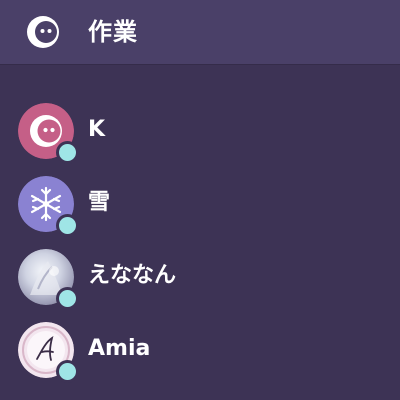 The height and width of the screenshot is (400, 400). What do you see at coordinates (119, 348) in the screenshot?
I see `member-name: Amia` at bounding box center [119, 348].